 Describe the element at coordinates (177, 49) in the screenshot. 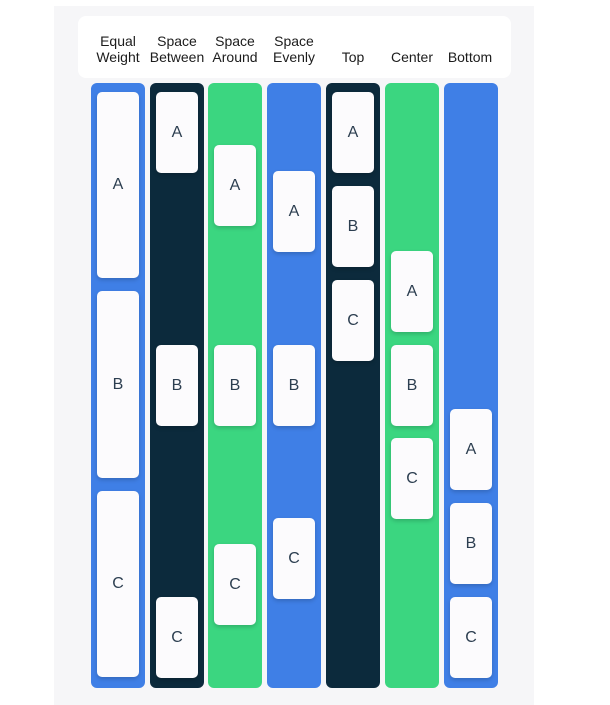

I see `header-label-space-between: Space Between` at that location.